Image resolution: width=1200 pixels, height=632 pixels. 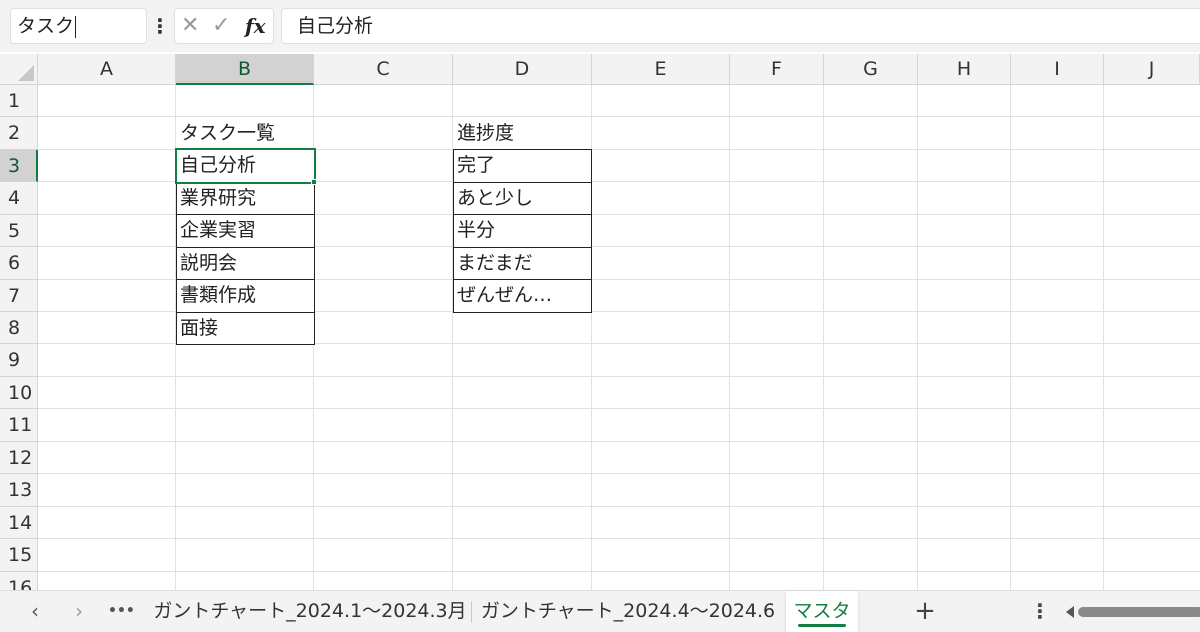 I want to click on horizontal-scrollbar, so click(x=1131, y=612).